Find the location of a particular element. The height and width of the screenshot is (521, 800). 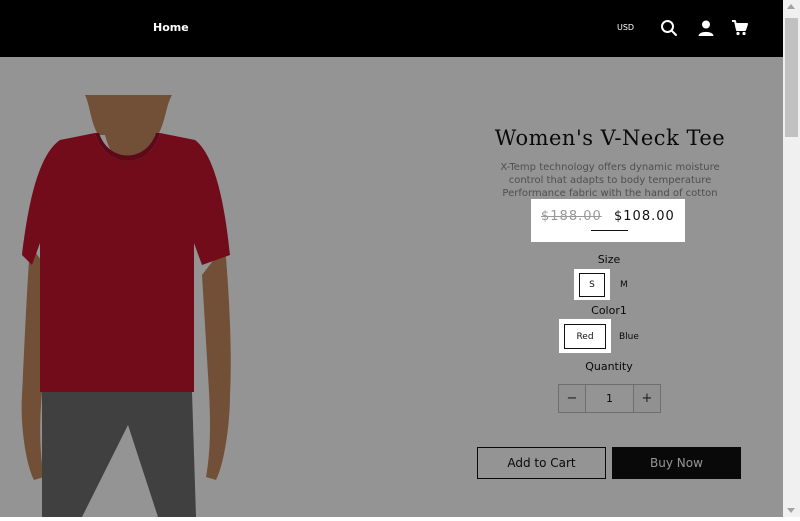

scroll-up-arrow-icon is located at coordinates (791, 6).